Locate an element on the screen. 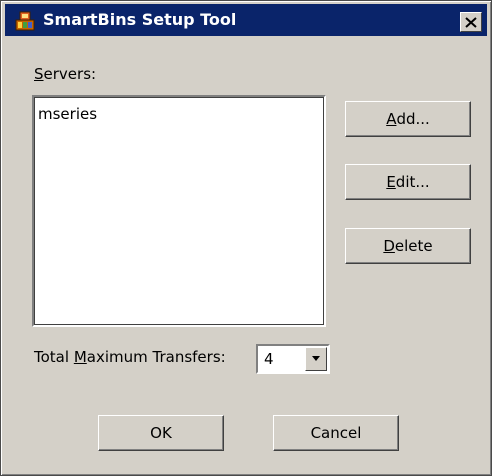 This screenshot has width=492, height=476. window-title: SmartBins Setup Tool is located at coordinates (140, 19).